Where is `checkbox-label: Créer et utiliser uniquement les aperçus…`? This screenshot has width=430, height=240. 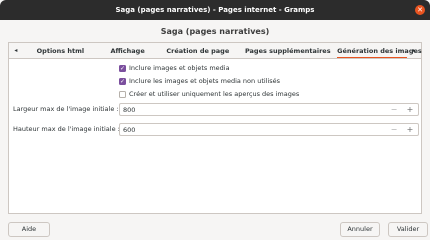 checkbox-label: Créer et utiliser uniquement les aperçus… is located at coordinates (214, 94).